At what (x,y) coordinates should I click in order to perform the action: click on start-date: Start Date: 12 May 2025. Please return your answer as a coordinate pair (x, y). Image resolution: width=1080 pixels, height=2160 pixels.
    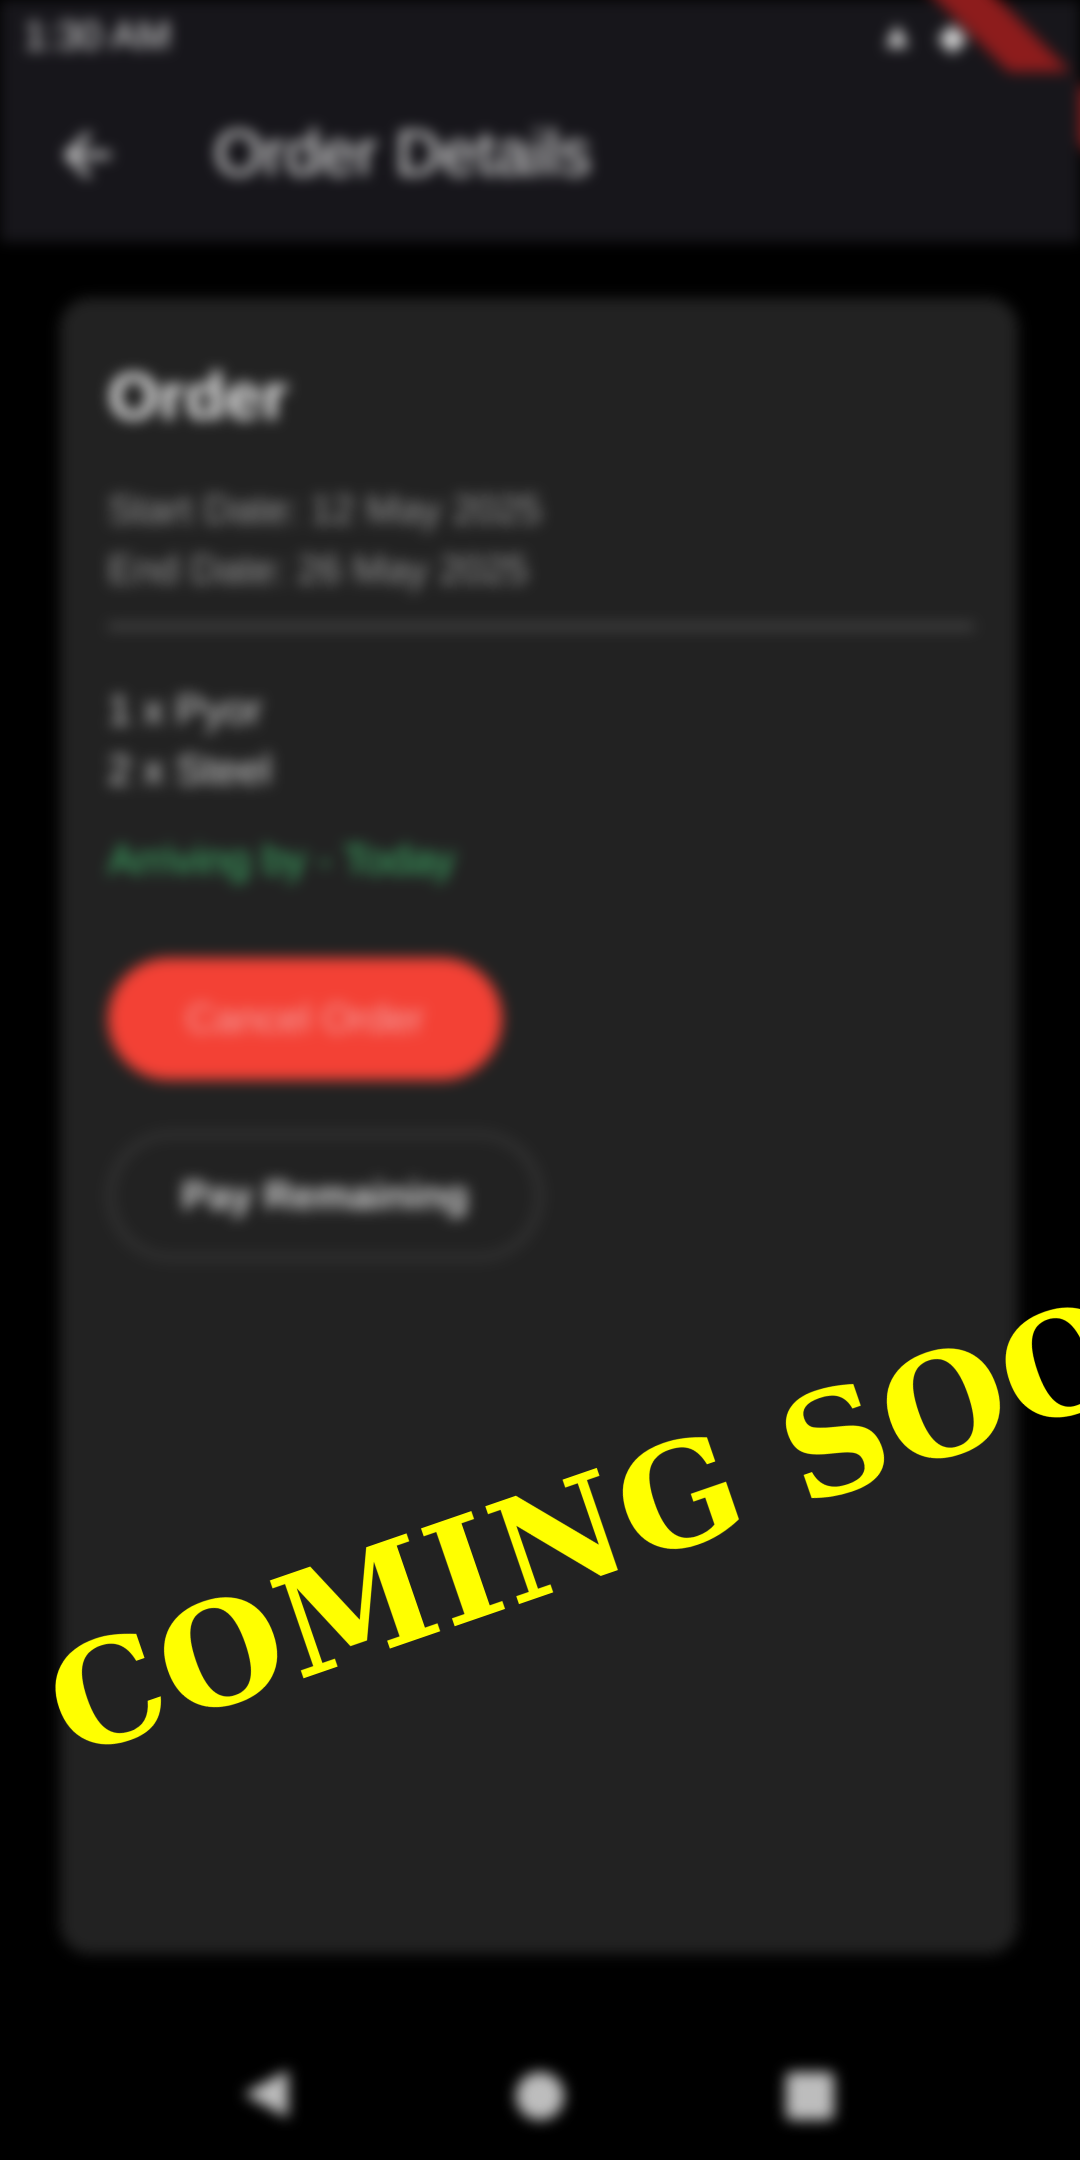
    Looking at the image, I should click on (325, 510).